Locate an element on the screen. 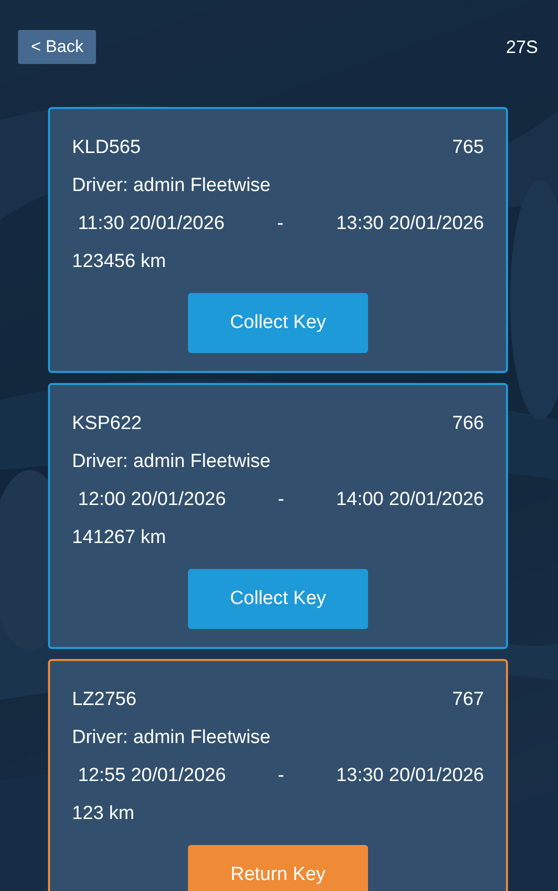  header-code: 27S is located at coordinates (522, 47).